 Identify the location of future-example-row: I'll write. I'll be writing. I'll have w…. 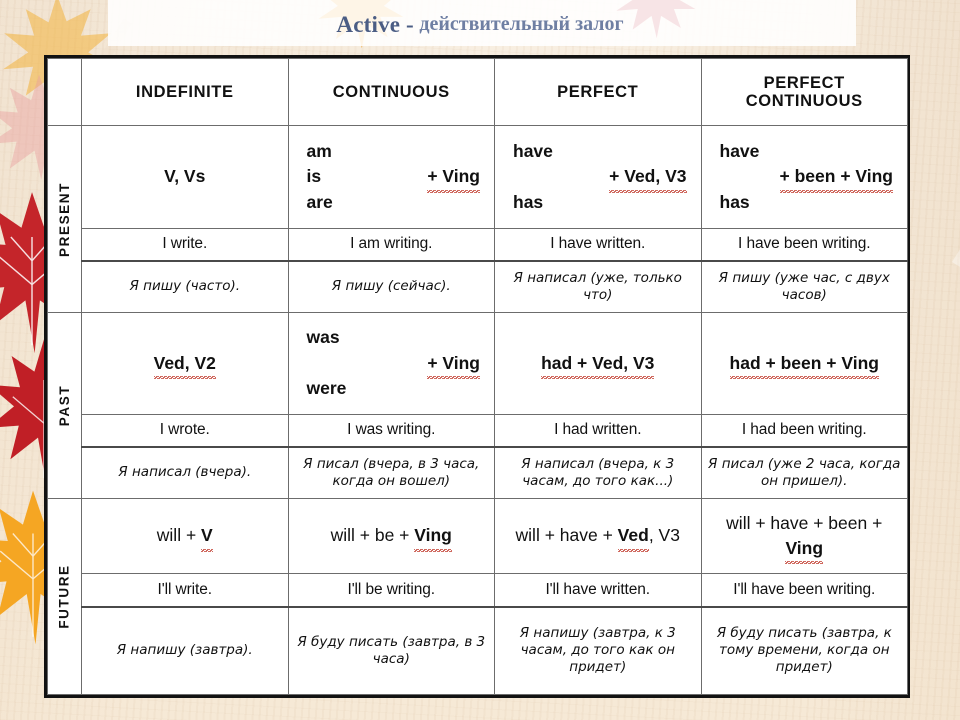
(478, 590).